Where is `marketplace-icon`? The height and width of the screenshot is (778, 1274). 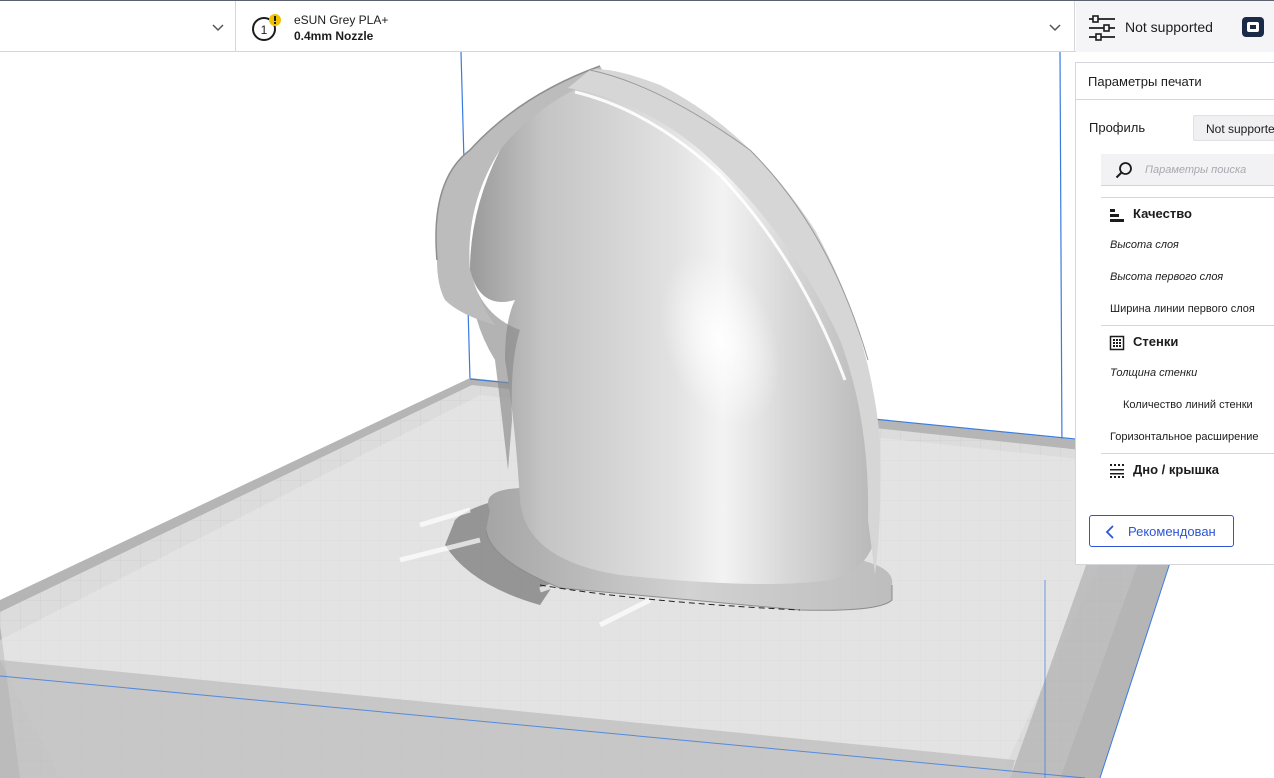
marketplace-icon is located at coordinates (1254, 27).